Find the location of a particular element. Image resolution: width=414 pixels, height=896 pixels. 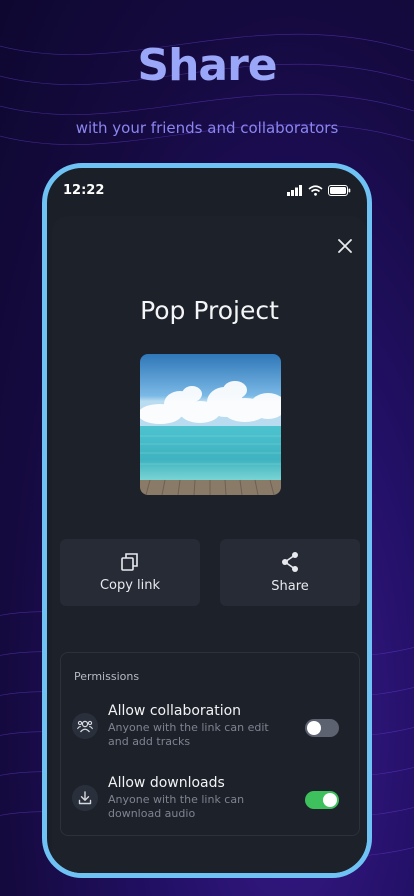

share-icon is located at coordinates (290, 562).